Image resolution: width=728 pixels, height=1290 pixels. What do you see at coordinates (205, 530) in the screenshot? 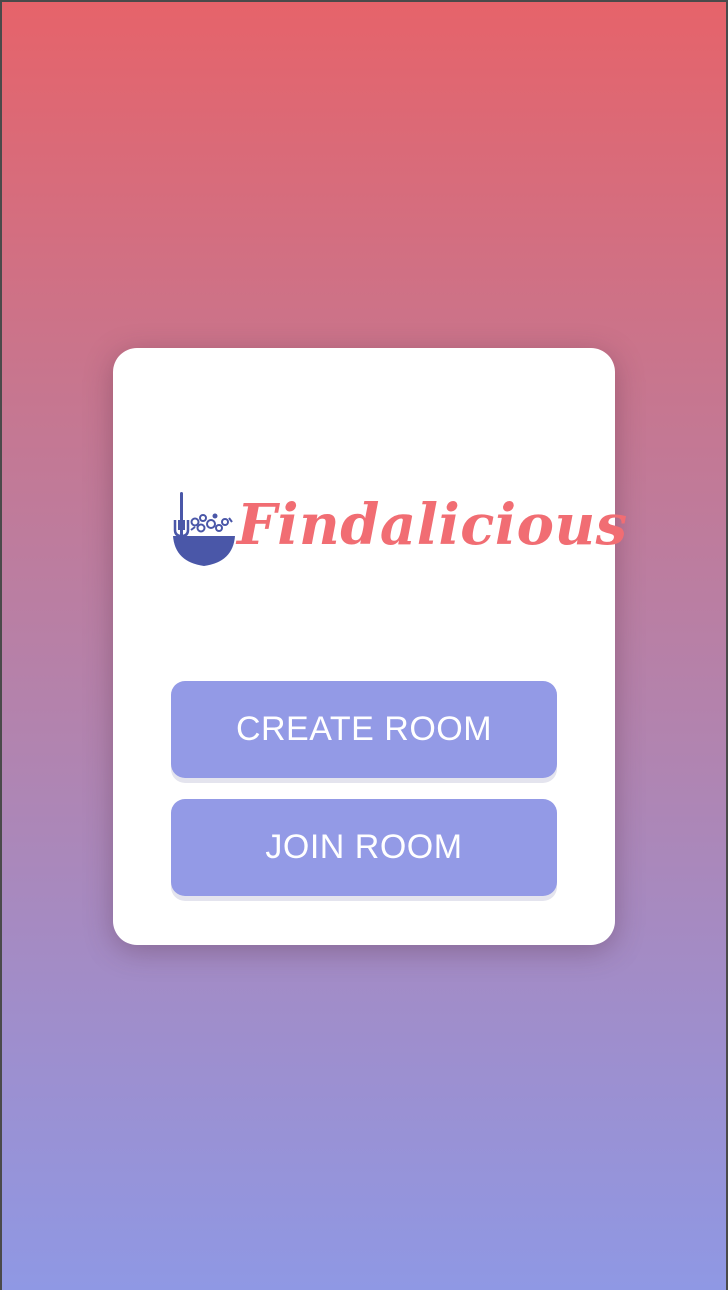
I see `bowl-with-fork-icon` at bounding box center [205, 530].